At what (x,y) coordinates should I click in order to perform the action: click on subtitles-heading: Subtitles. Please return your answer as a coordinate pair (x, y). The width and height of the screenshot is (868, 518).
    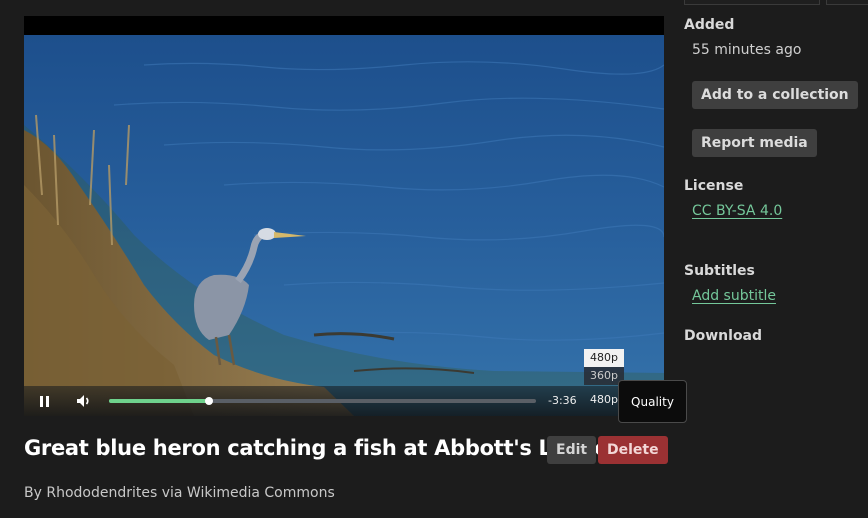
    Looking at the image, I should click on (719, 271).